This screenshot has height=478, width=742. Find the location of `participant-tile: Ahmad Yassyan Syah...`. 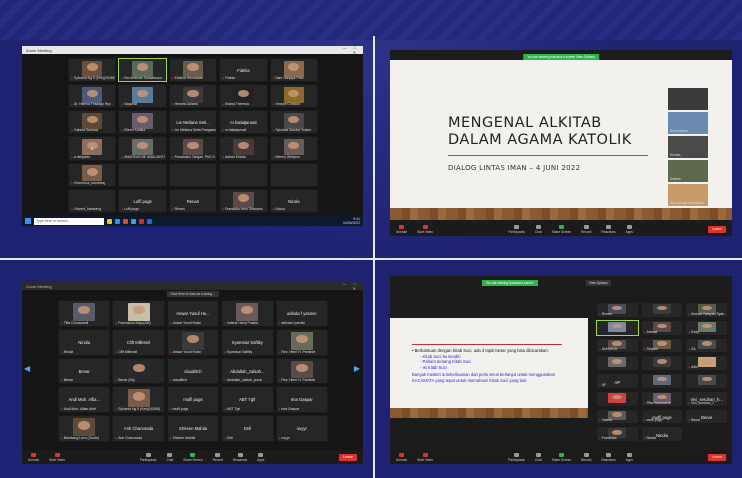

participant-tile: Ahmad Yassyan Syah... is located at coordinates (706, 310).